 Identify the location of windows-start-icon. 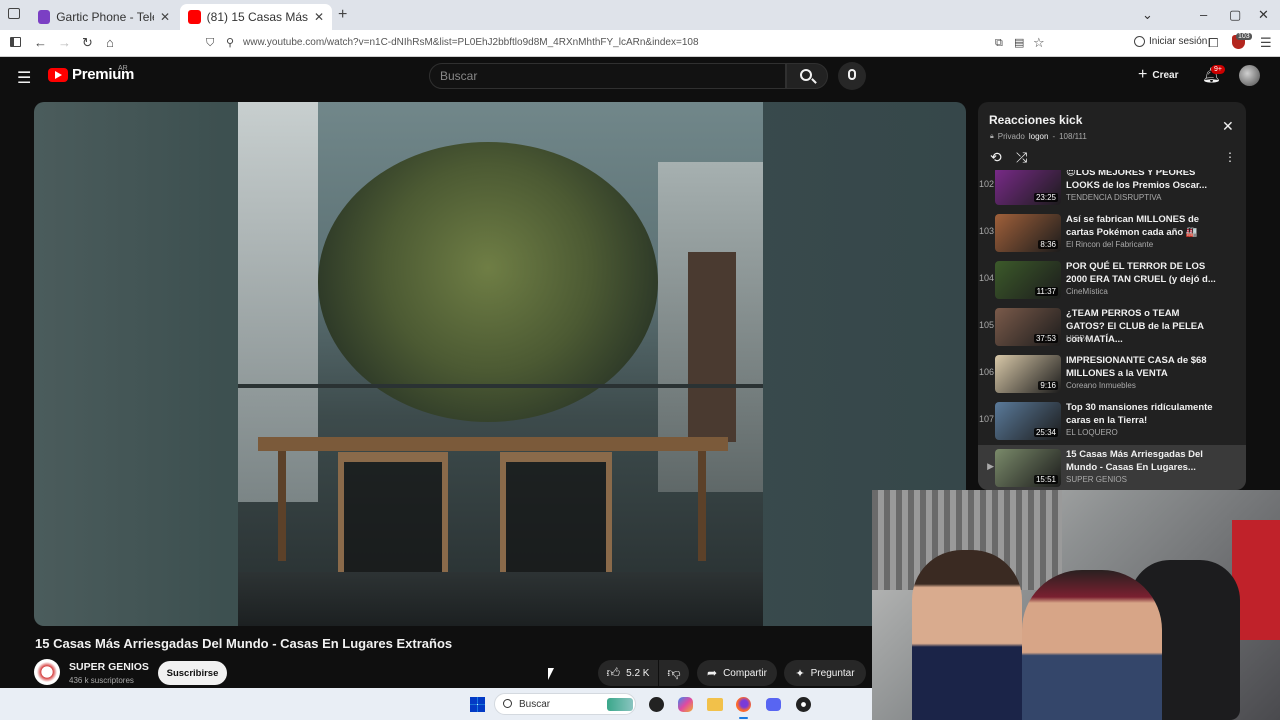
(477, 704).